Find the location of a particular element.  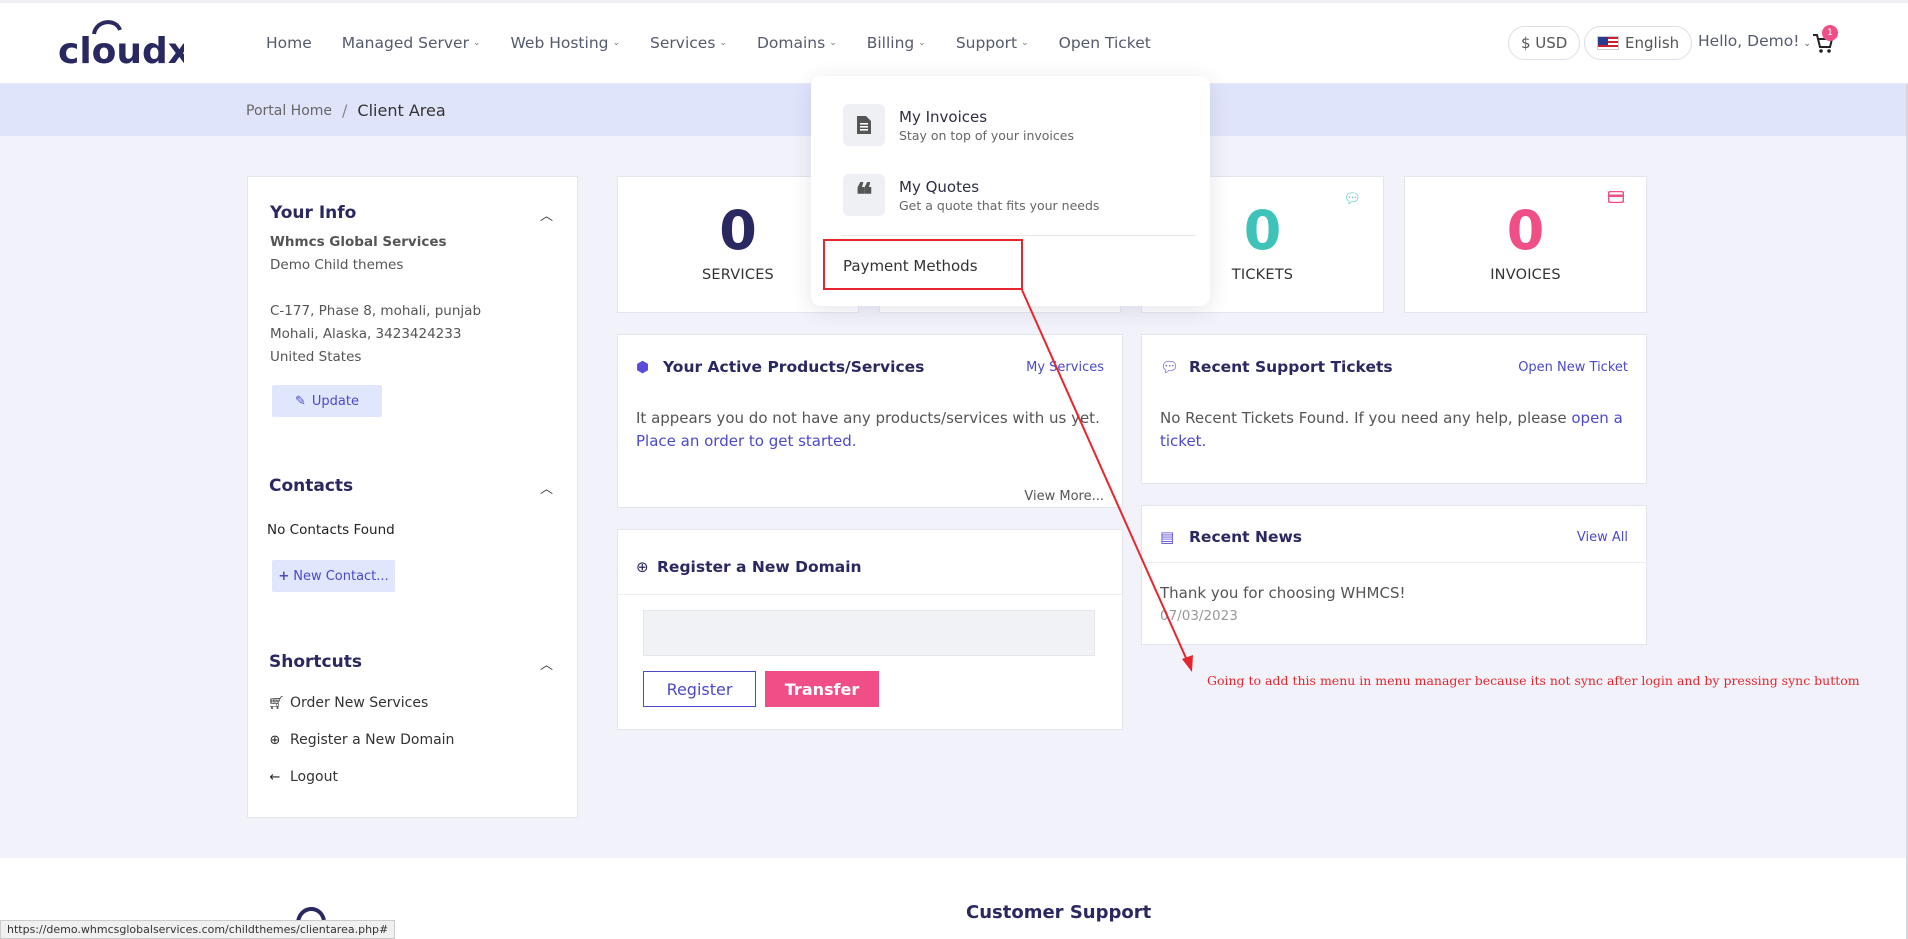

invoices-label: INVOICES is located at coordinates (1525, 275).